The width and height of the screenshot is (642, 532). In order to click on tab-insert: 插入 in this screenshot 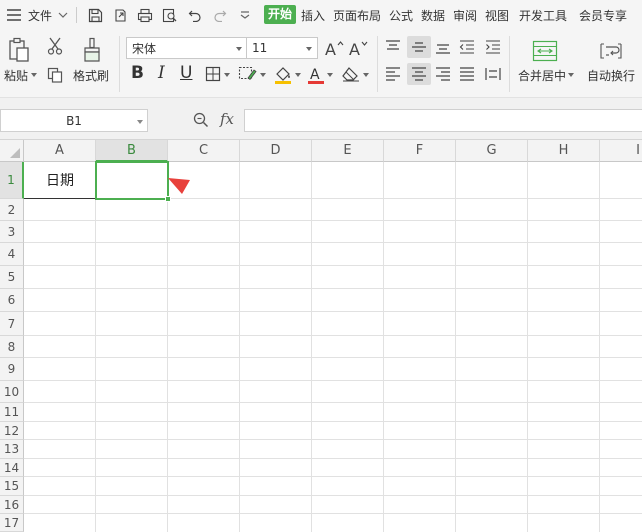, I will do `click(313, 15)`.